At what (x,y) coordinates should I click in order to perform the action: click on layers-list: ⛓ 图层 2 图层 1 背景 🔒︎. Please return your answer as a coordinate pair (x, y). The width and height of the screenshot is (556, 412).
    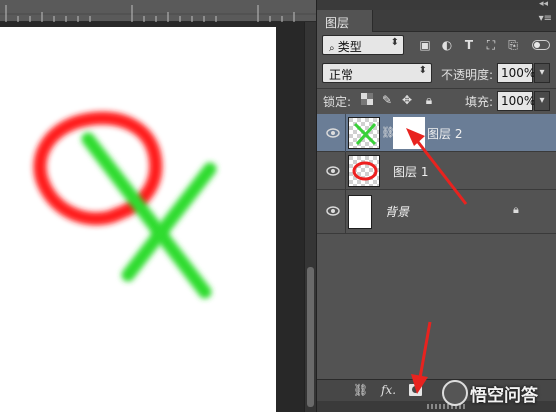
    Looking at the image, I should click on (436, 176).